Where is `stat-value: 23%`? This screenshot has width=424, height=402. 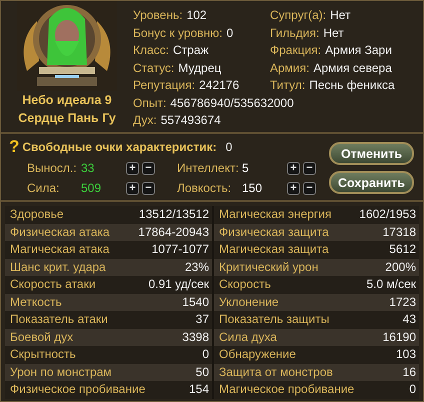 stat-value: 23% is located at coordinates (196, 267).